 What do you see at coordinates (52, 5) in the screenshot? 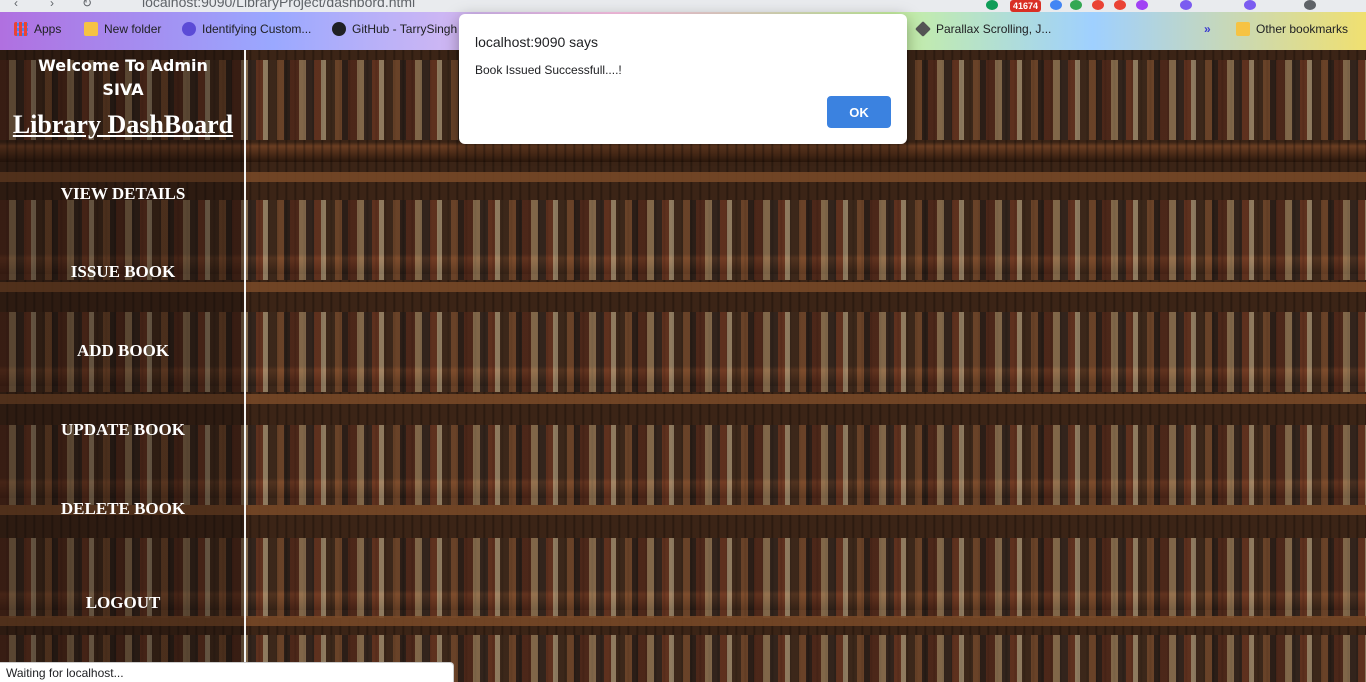
I see `forward-icon: ›` at bounding box center [52, 5].